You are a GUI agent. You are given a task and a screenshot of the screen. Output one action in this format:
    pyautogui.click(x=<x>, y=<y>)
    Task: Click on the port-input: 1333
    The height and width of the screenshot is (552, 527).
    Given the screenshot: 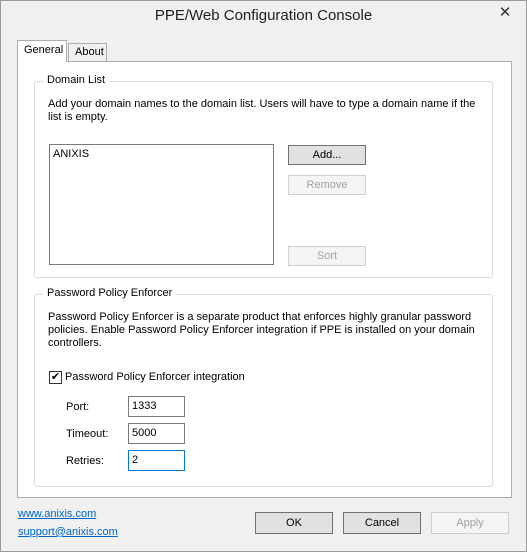 What is the action you would take?
    pyautogui.click(x=156, y=406)
    